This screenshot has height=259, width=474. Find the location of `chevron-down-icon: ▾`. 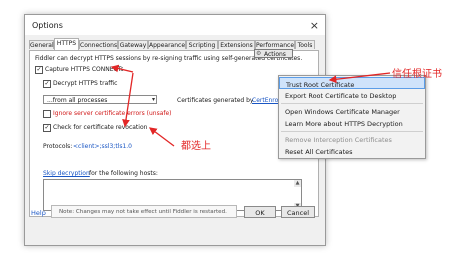

chevron-down-icon: ▾ is located at coordinates (153, 99).